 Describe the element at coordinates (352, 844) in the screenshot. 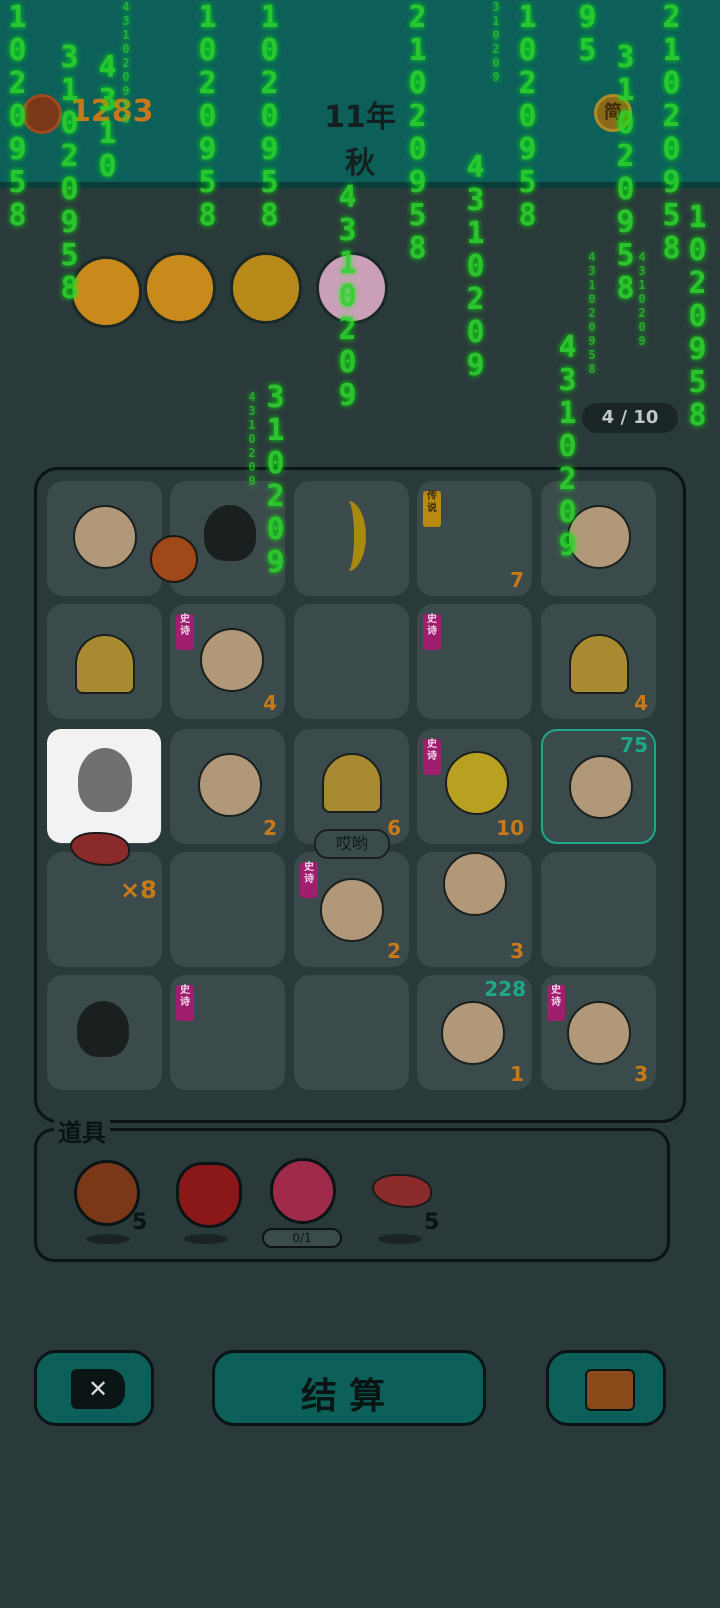

I see `speech-bubble: 哎哟` at that location.